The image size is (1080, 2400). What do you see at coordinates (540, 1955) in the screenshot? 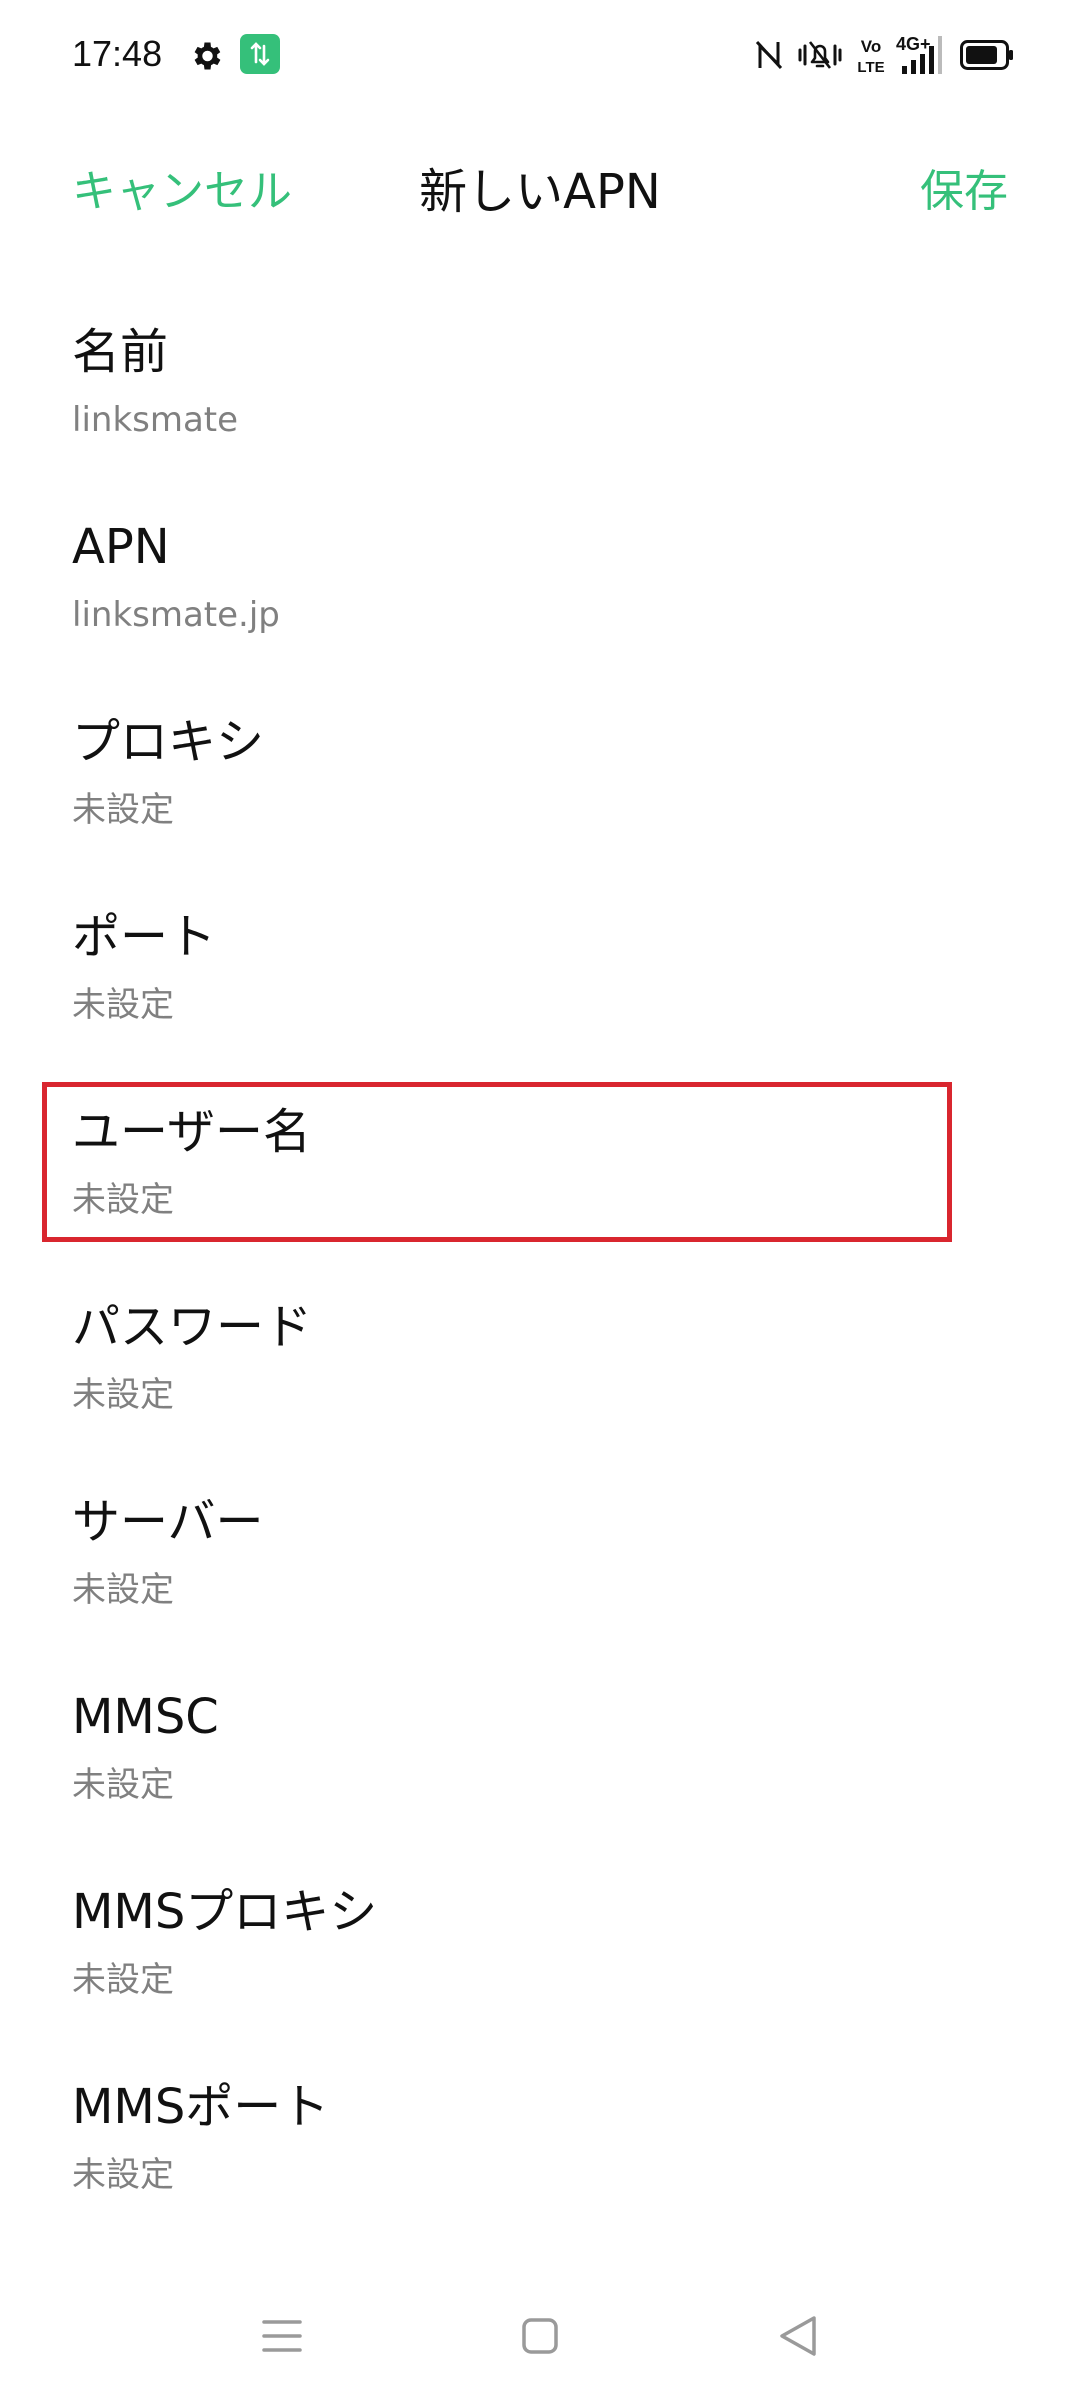
I see `field-mms-proxy: MMSプロキシ 未設定` at bounding box center [540, 1955].